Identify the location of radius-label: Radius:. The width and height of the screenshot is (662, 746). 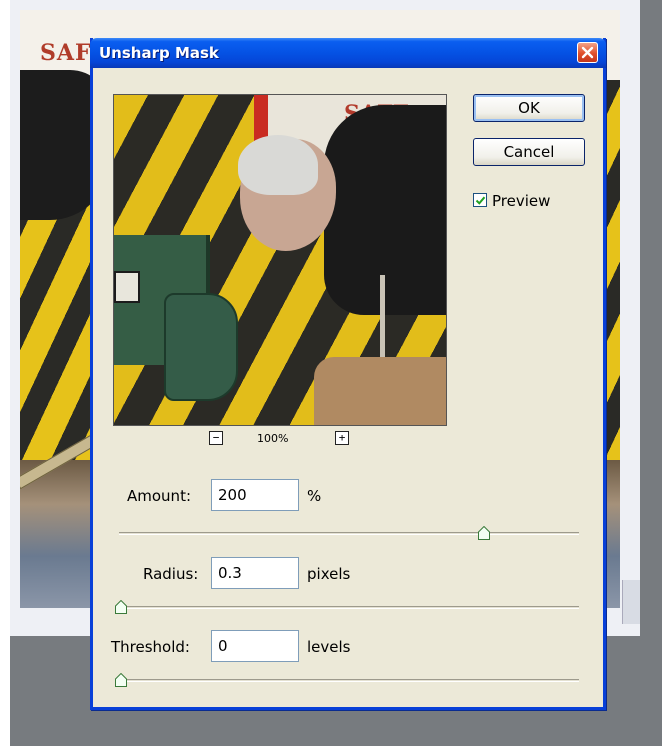
(171, 574).